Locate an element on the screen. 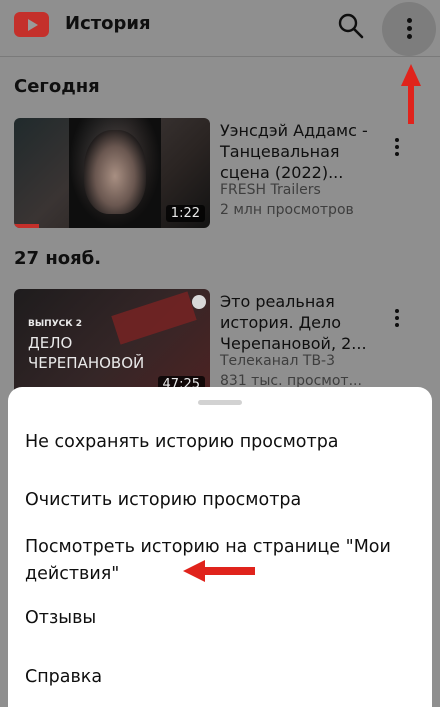 The height and width of the screenshot is (707, 440). menu-item-help: Справка is located at coordinates (222, 677).